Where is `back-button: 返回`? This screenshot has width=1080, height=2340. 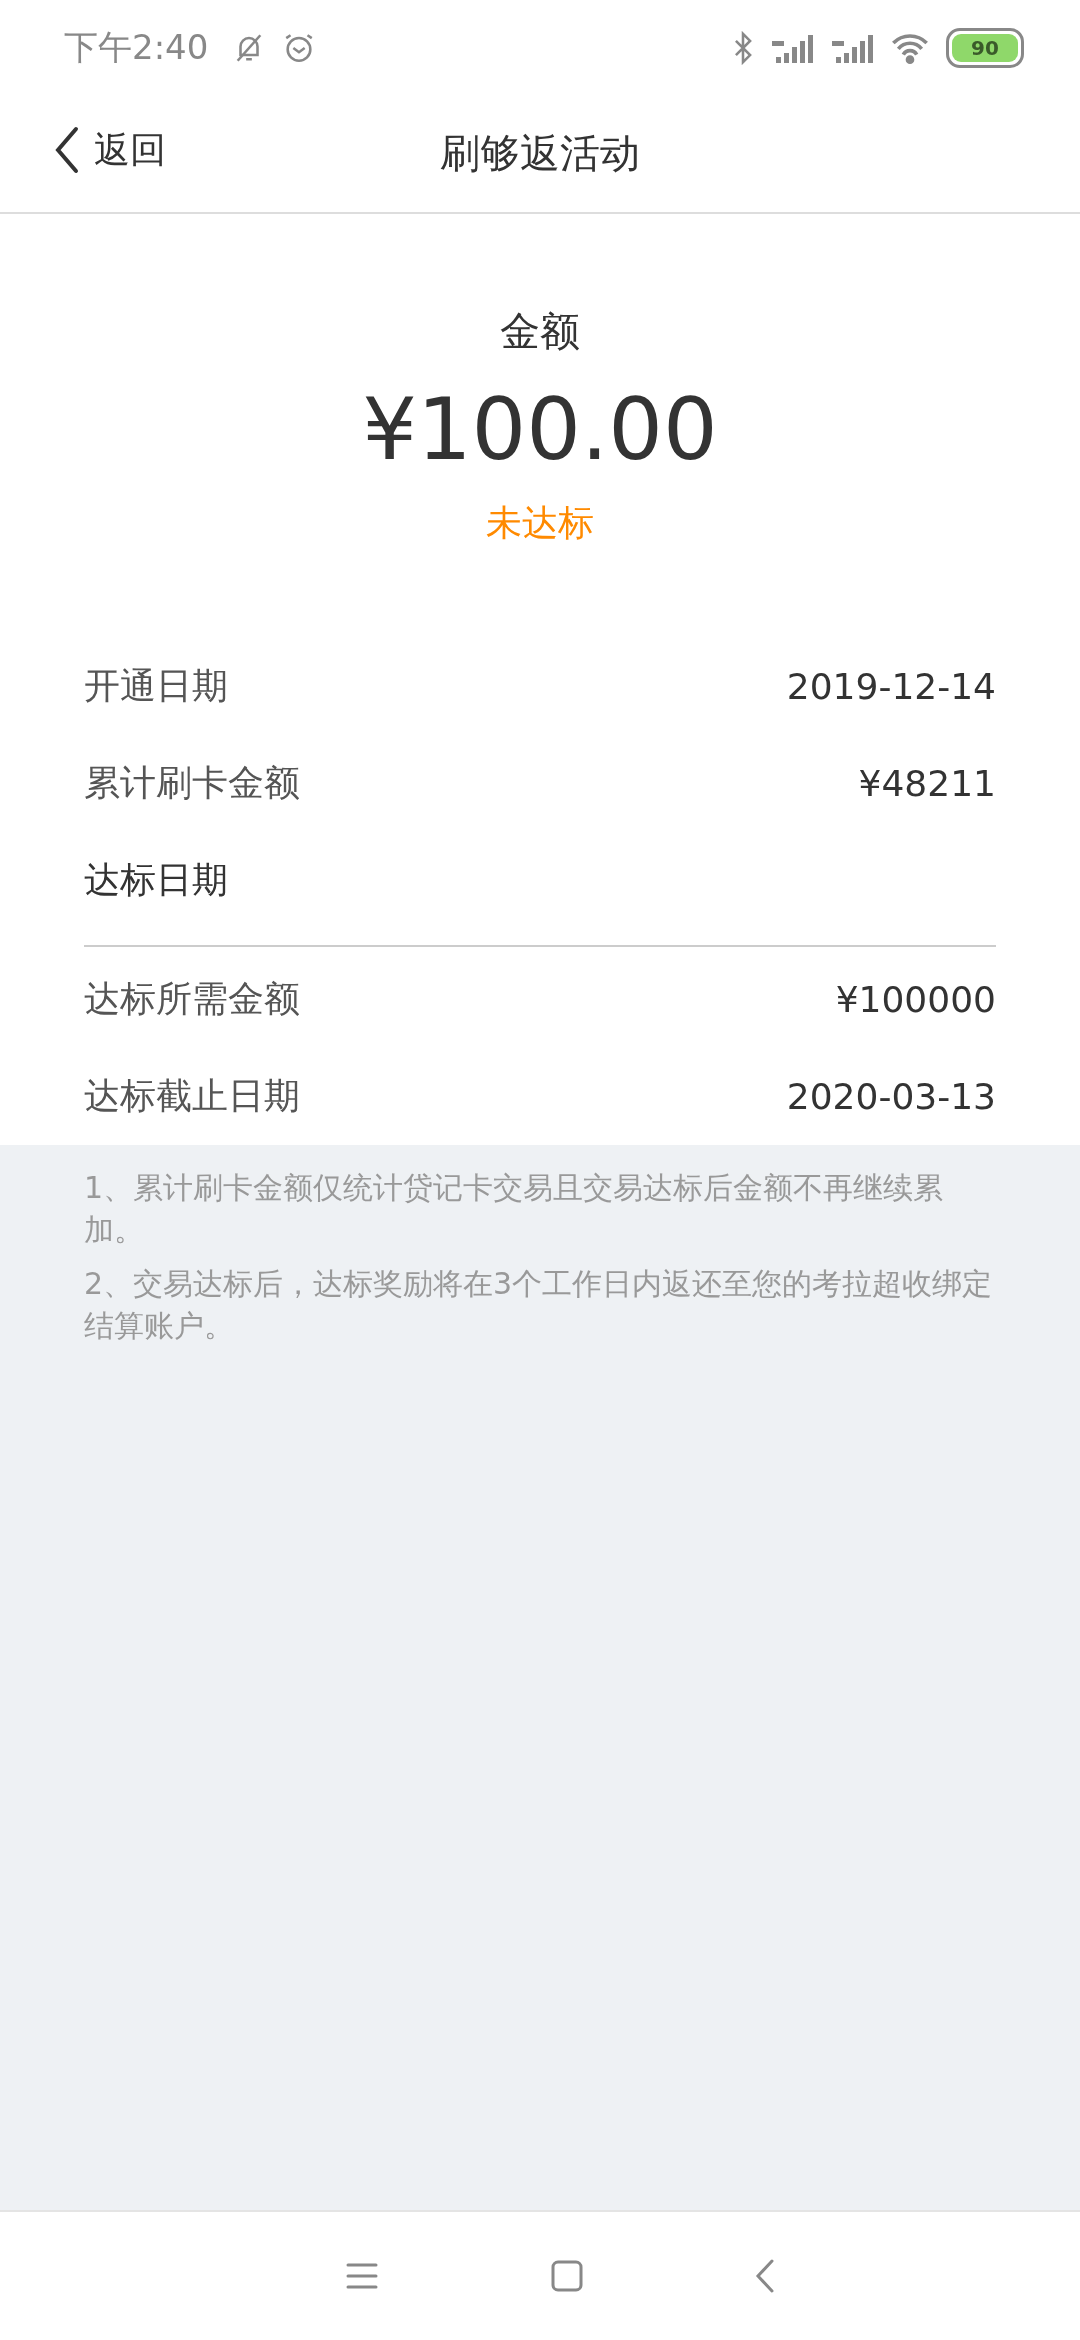
back-button: 返回 is located at coordinates (110, 150).